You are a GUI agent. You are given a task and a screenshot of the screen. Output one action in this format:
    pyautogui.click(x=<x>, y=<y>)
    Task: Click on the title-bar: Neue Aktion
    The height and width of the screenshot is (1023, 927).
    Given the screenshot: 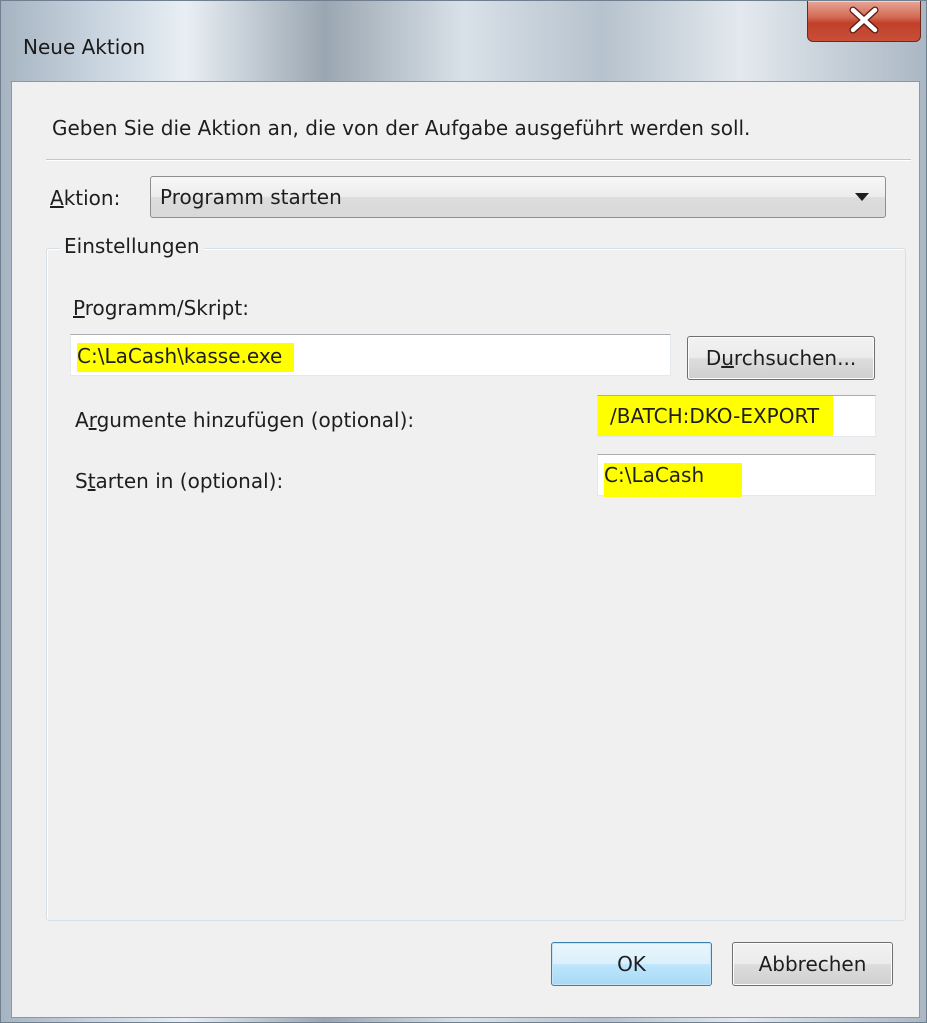 What is the action you would take?
    pyautogui.click(x=463, y=41)
    